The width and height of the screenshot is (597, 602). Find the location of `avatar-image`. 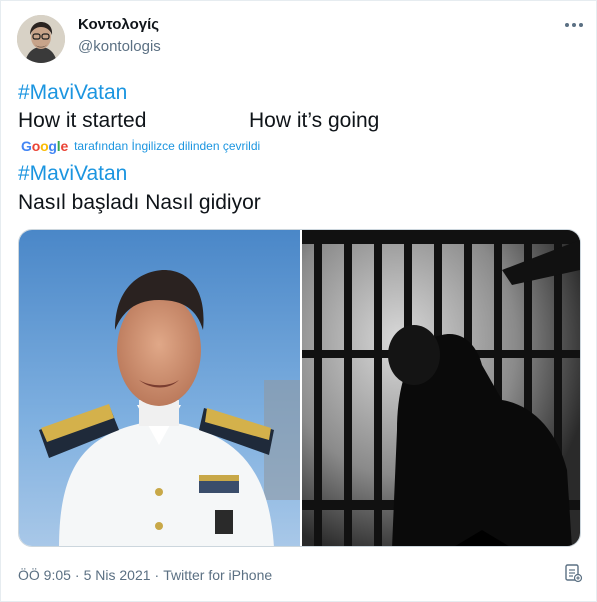

avatar-image is located at coordinates (41, 39).